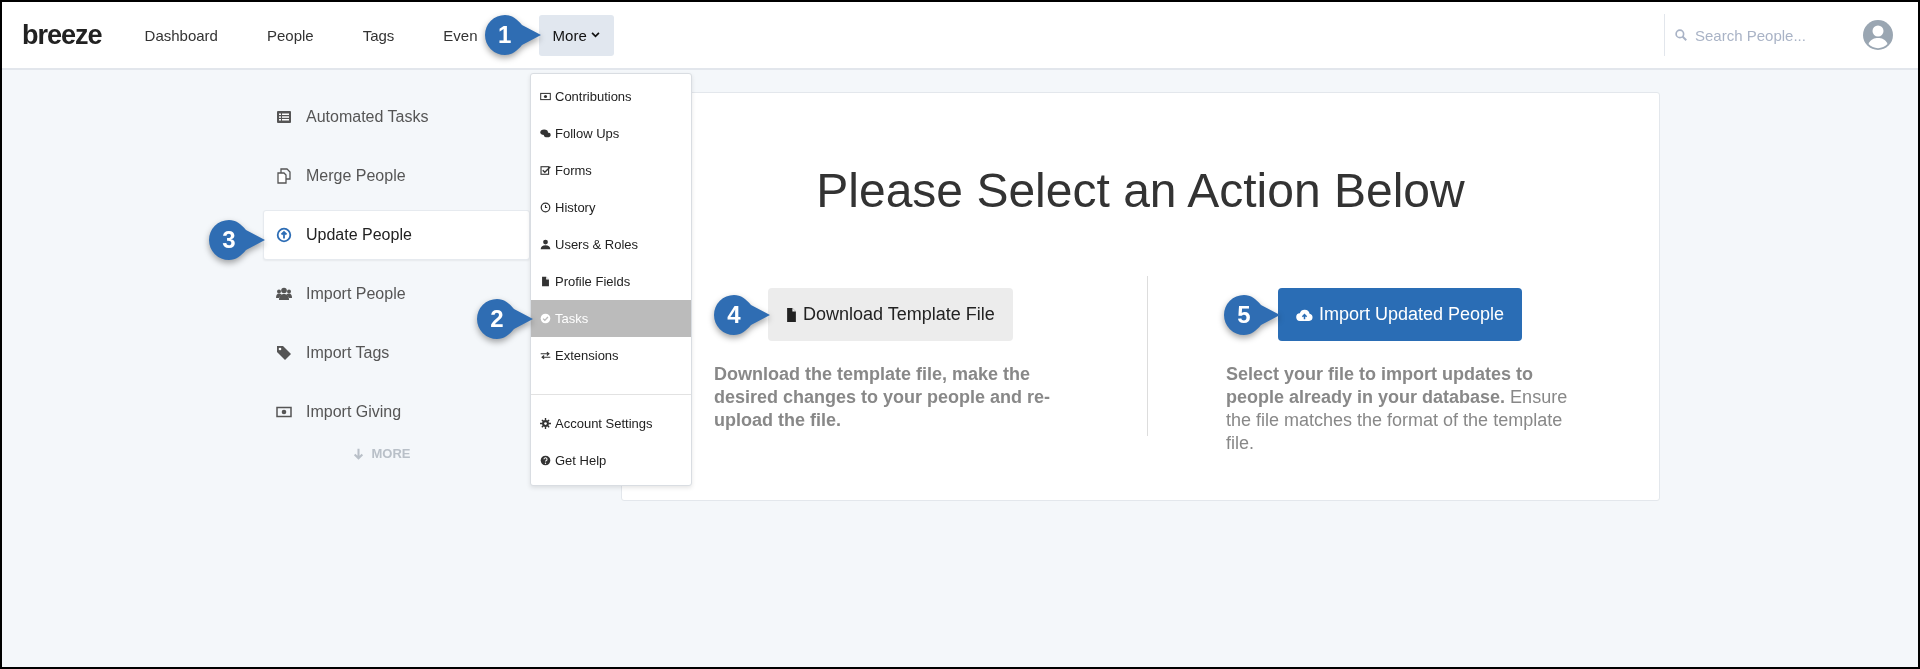  I want to click on chevron-down-icon, so click(595, 35).